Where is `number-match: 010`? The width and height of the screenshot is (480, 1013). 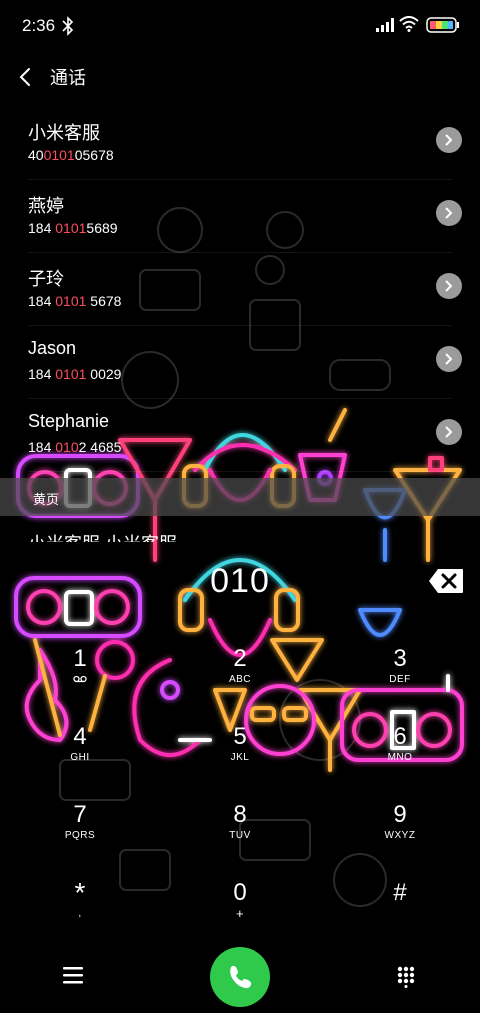 number-match: 010 is located at coordinates (67, 447).